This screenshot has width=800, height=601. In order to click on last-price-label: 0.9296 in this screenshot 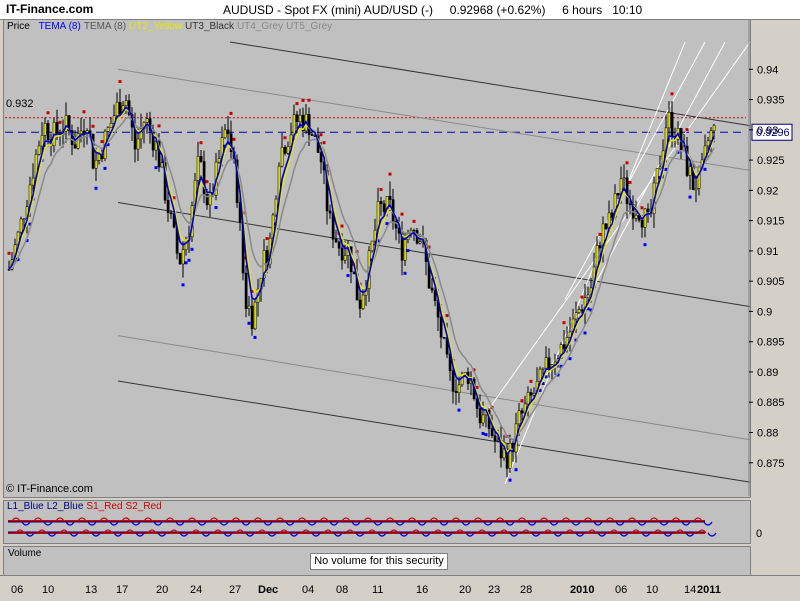, I will do `click(773, 133)`.